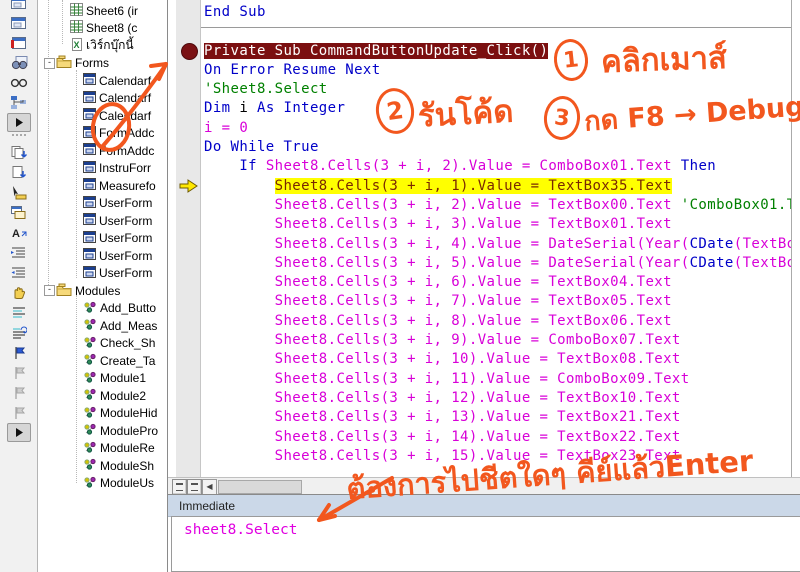 This screenshot has height=572, width=800. I want to click on clear-bookmarks-icon, so click(19, 412).